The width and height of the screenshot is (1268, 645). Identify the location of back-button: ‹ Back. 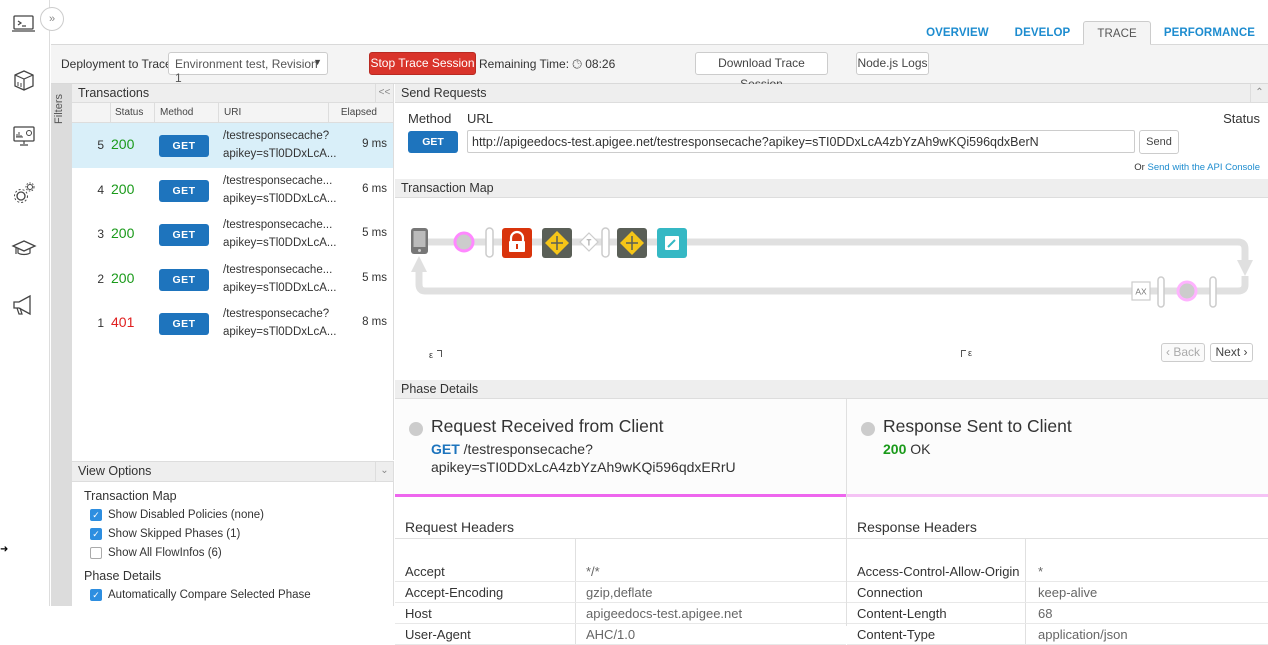
(1183, 352).